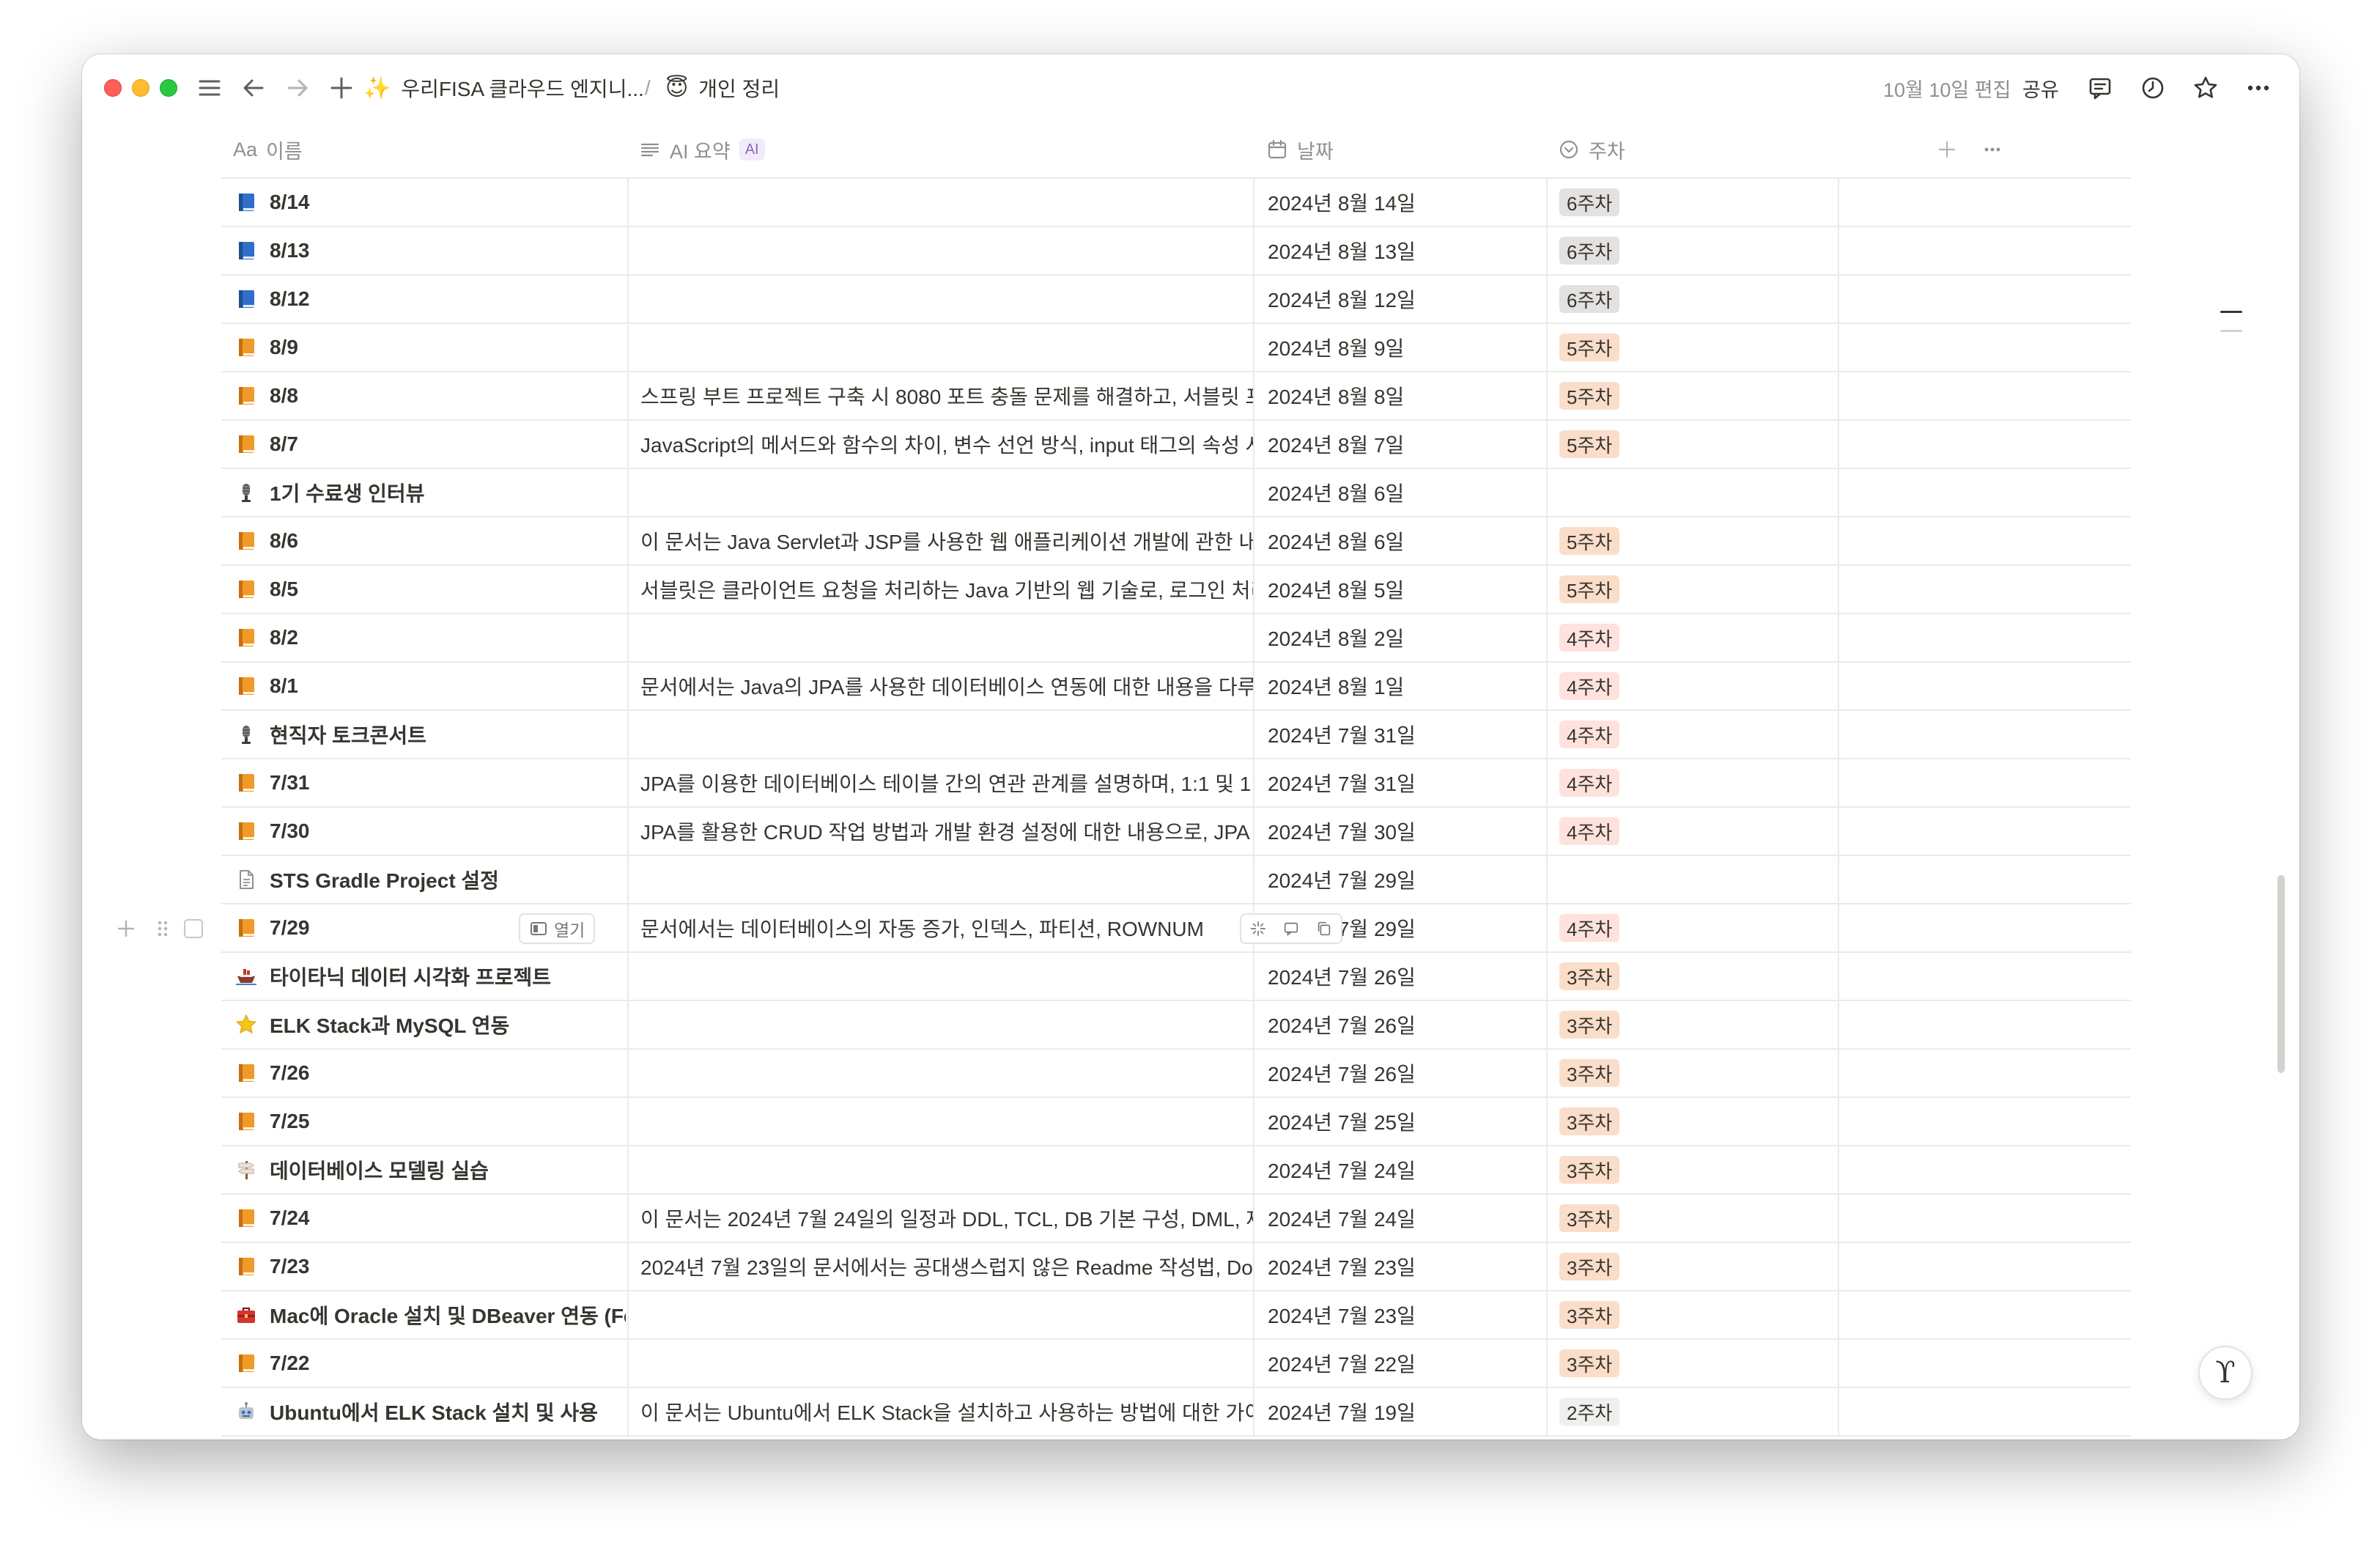 The width and height of the screenshot is (2380, 1548). What do you see at coordinates (1399, 250) in the screenshot?
I see `date-cell: 2024년 8월 13일` at bounding box center [1399, 250].